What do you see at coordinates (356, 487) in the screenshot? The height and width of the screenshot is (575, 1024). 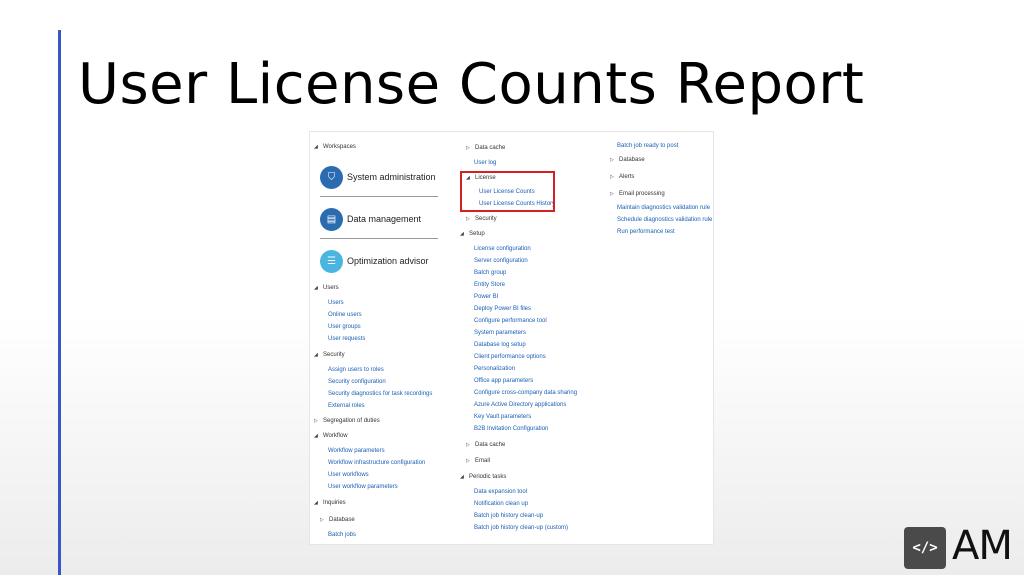 I see `link-user-workflow-parameters: User workflow parameters` at bounding box center [356, 487].